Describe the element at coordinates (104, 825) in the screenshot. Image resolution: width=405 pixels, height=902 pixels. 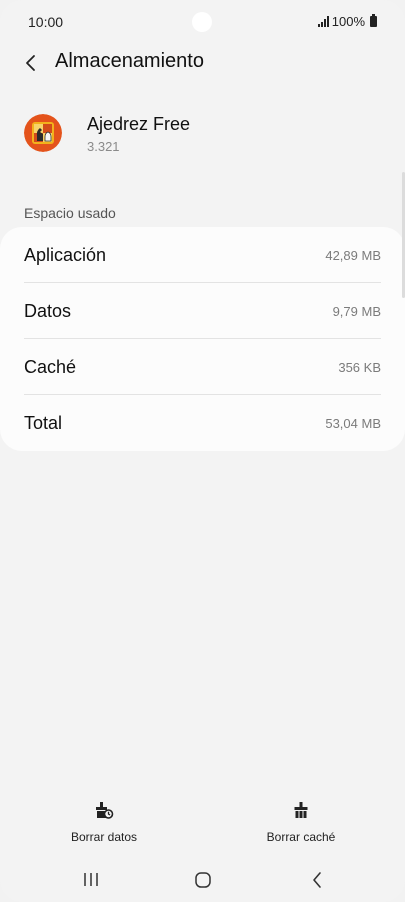
I see `clear-data-button: Borrar datos` at that location.